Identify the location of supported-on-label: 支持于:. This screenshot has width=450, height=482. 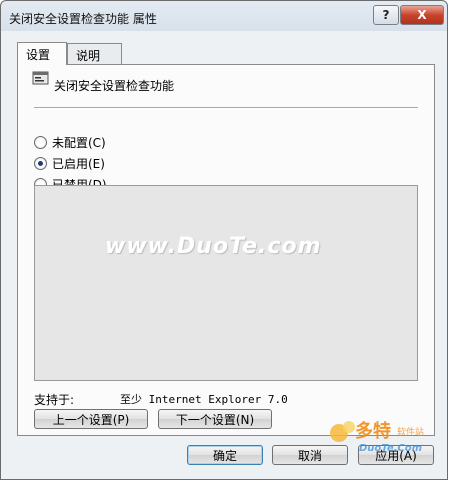
(54, 400).